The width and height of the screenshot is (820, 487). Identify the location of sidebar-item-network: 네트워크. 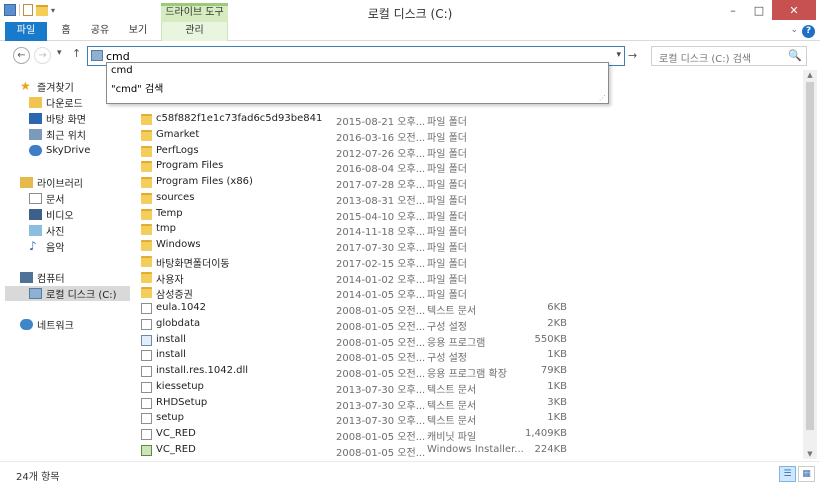
(82, 324).